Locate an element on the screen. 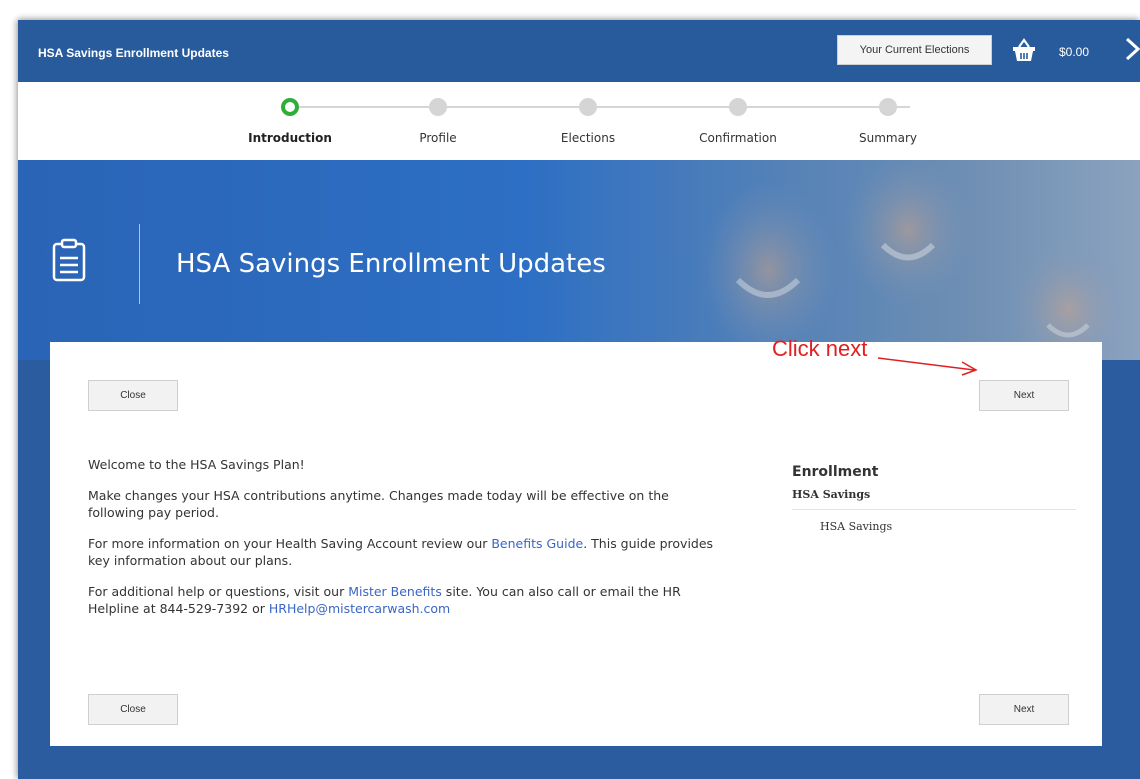 This screenshot has width=1140, height=779. step-elections: Elections is located at coordinates (588, 138).